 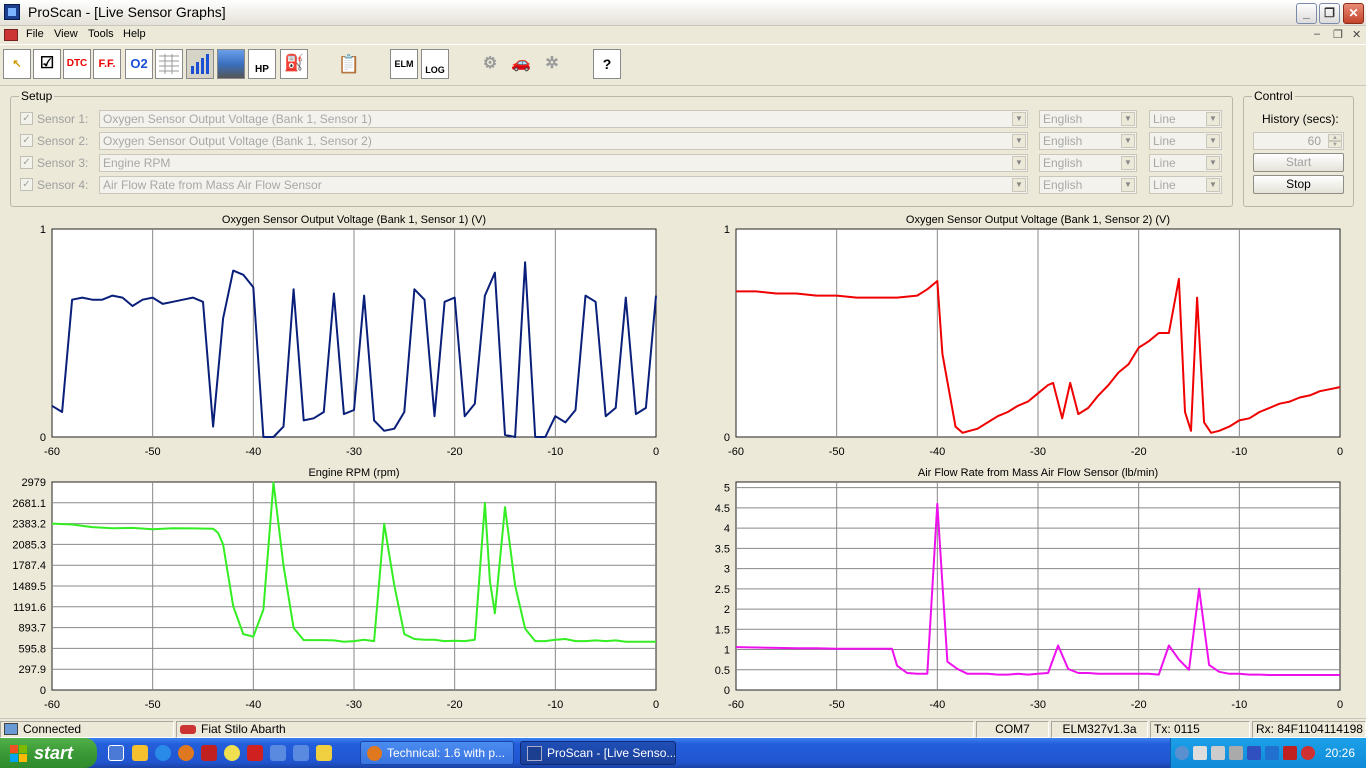 What do you see at coordinates (18, 753) in the screenshot?
I see `windows-logo-icon` at bounding box center [18, 753].